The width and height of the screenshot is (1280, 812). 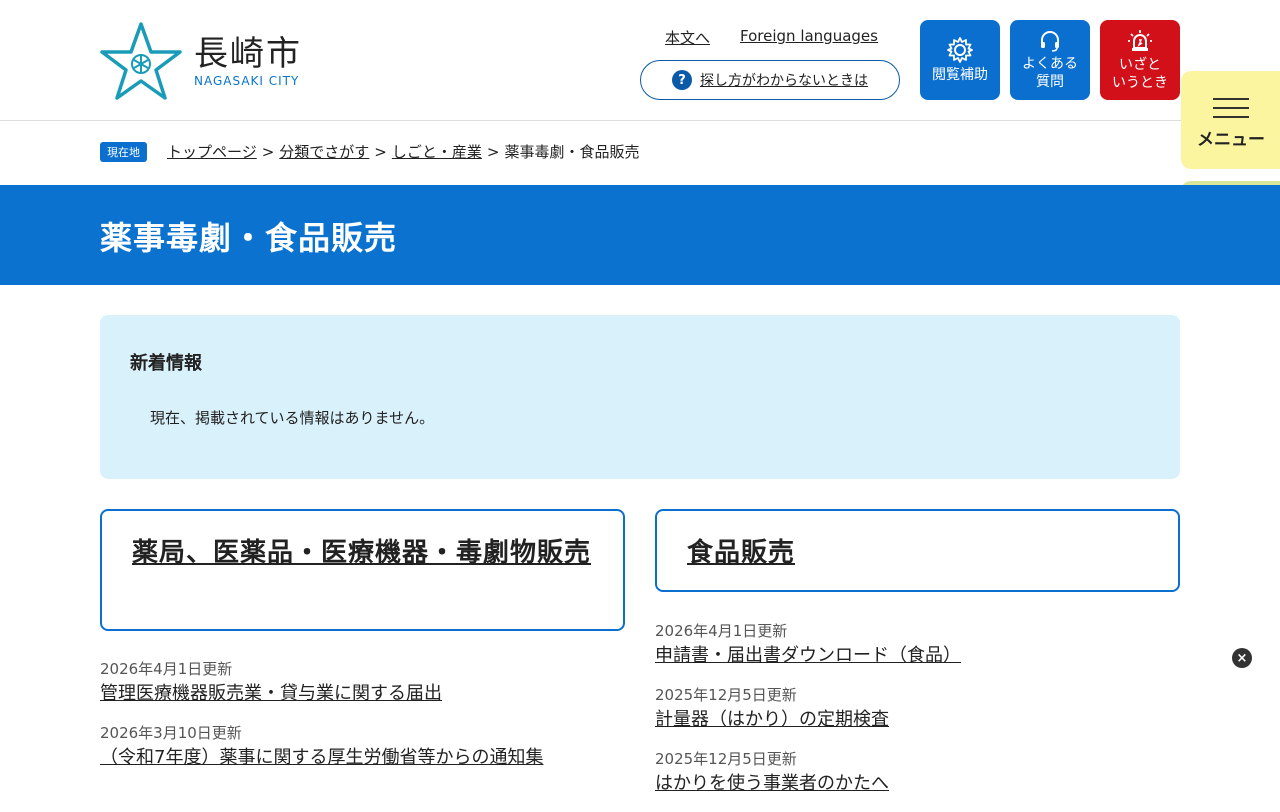 I want to click on breadcrumb-current: 薬事毒劇・食品販売, so click(x=572, y=152).